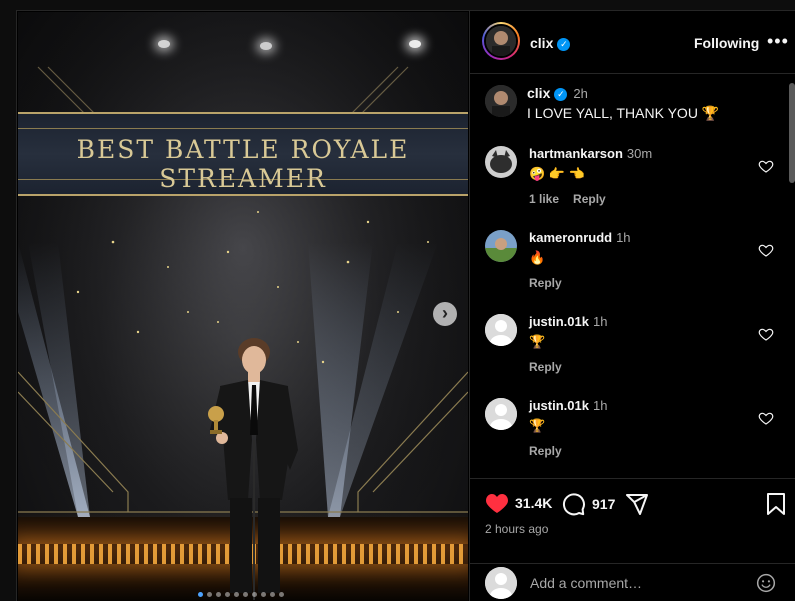 The height and width of the screenshot is (601, 795). What do you see at coordinates (570, 237) in the screenshot?
I see `commenter-username: kameronrudd` at bounding box center [570, 237].